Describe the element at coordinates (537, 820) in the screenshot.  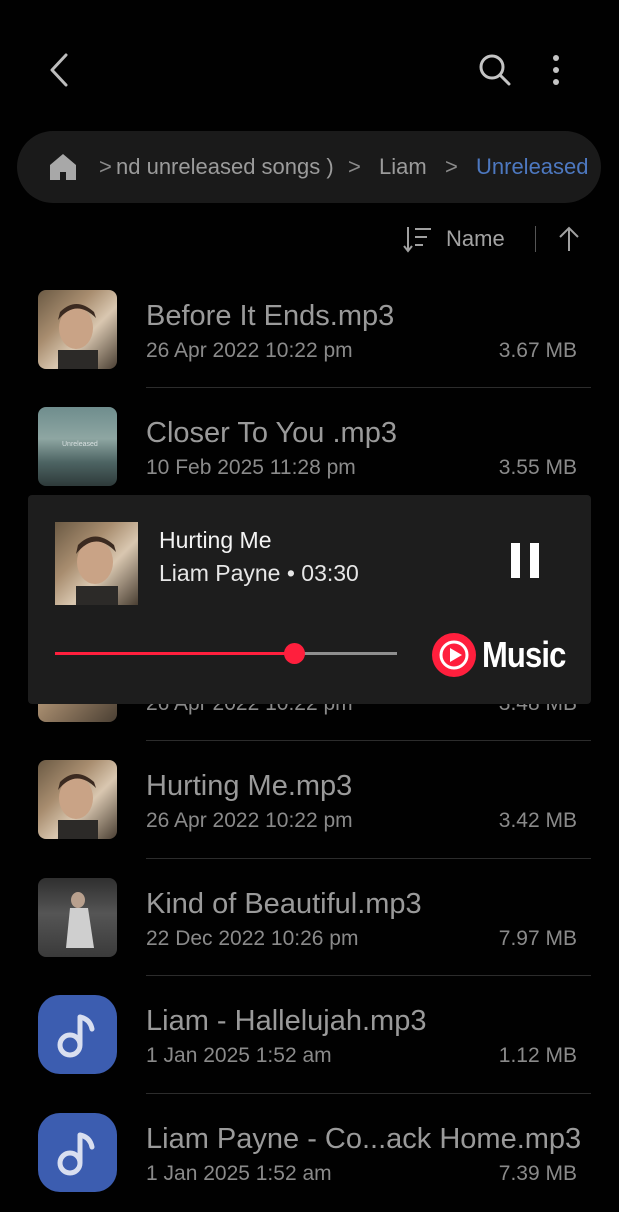
I see `file-size: 3.42 MB` at that location.